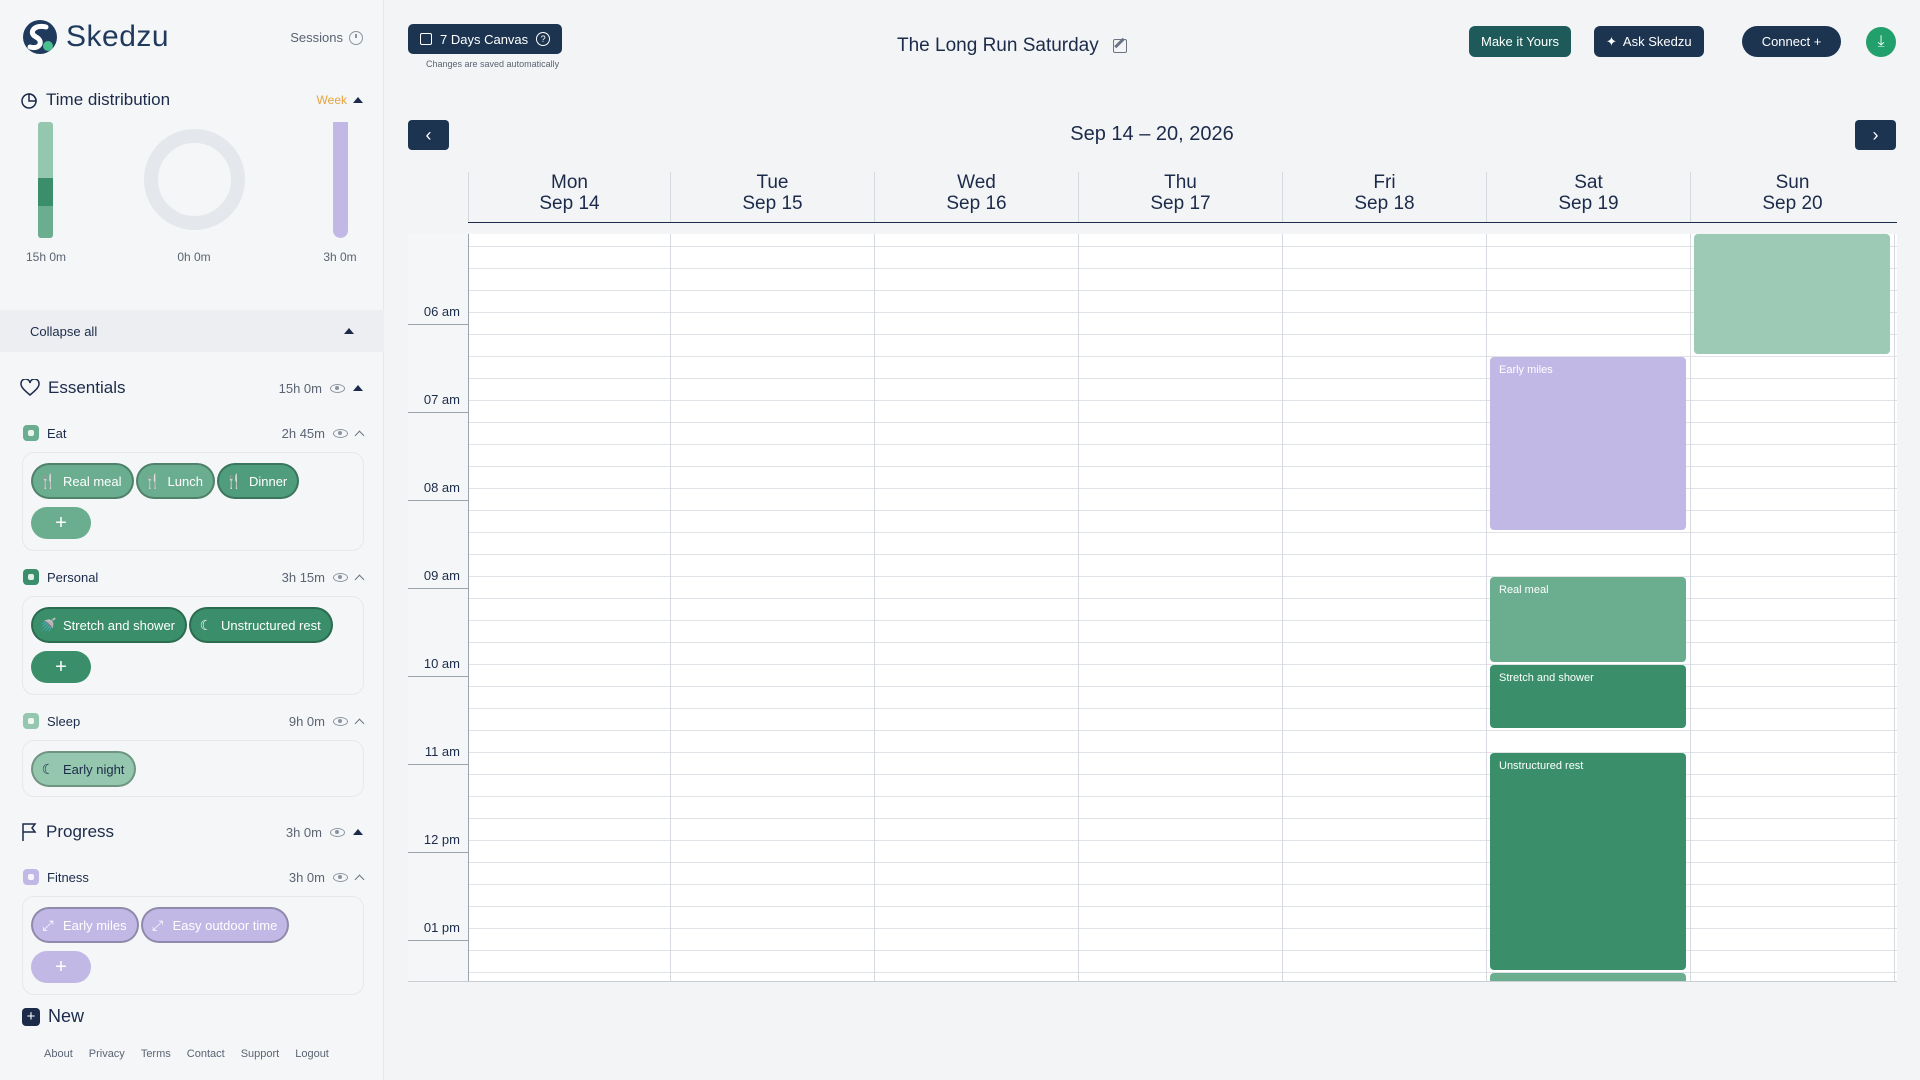 Image resolution: width=1920 pixels, height=1080 pixels. I want to click on period-toggle: Week, so click(340, 100).